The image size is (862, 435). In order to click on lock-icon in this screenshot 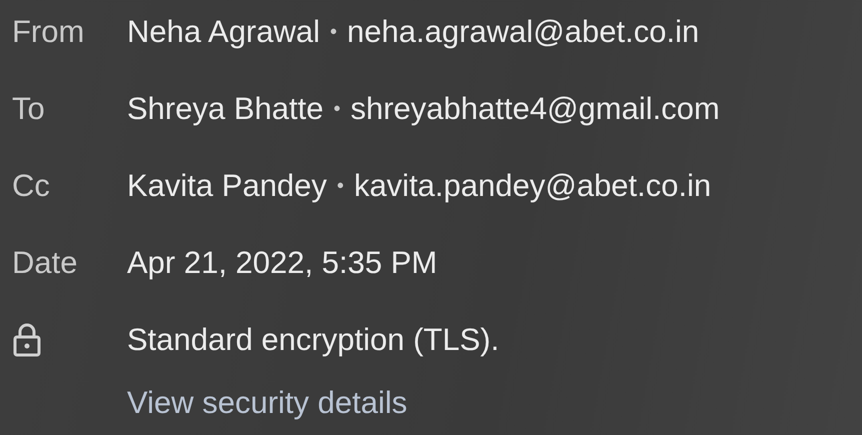, I will do `click(27, 340)`.